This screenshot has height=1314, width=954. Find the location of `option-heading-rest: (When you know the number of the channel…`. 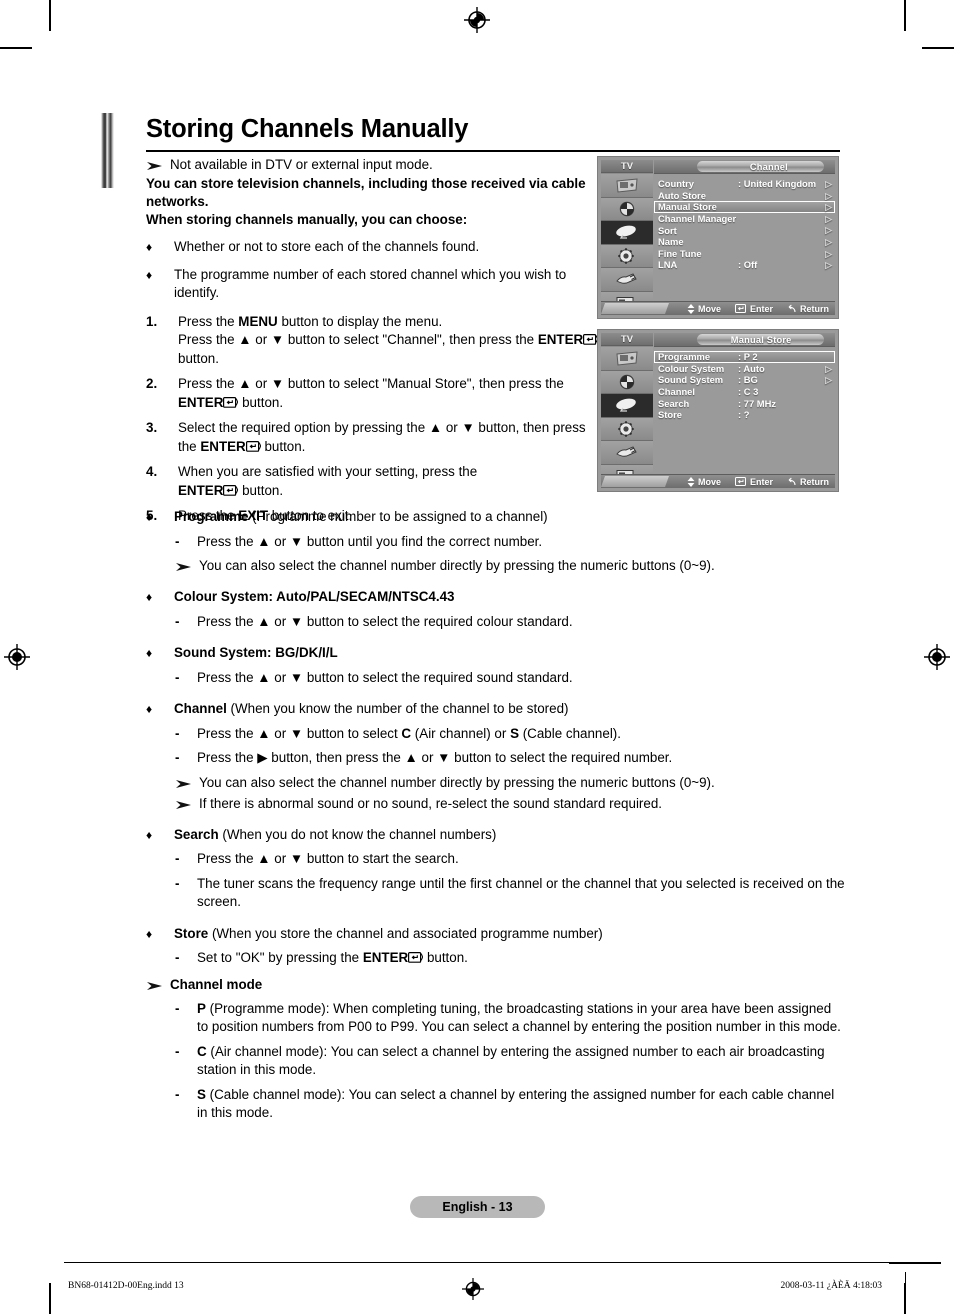

option-heading-rest: (When you know the number of the channel… is located at coordinates (397, 708).